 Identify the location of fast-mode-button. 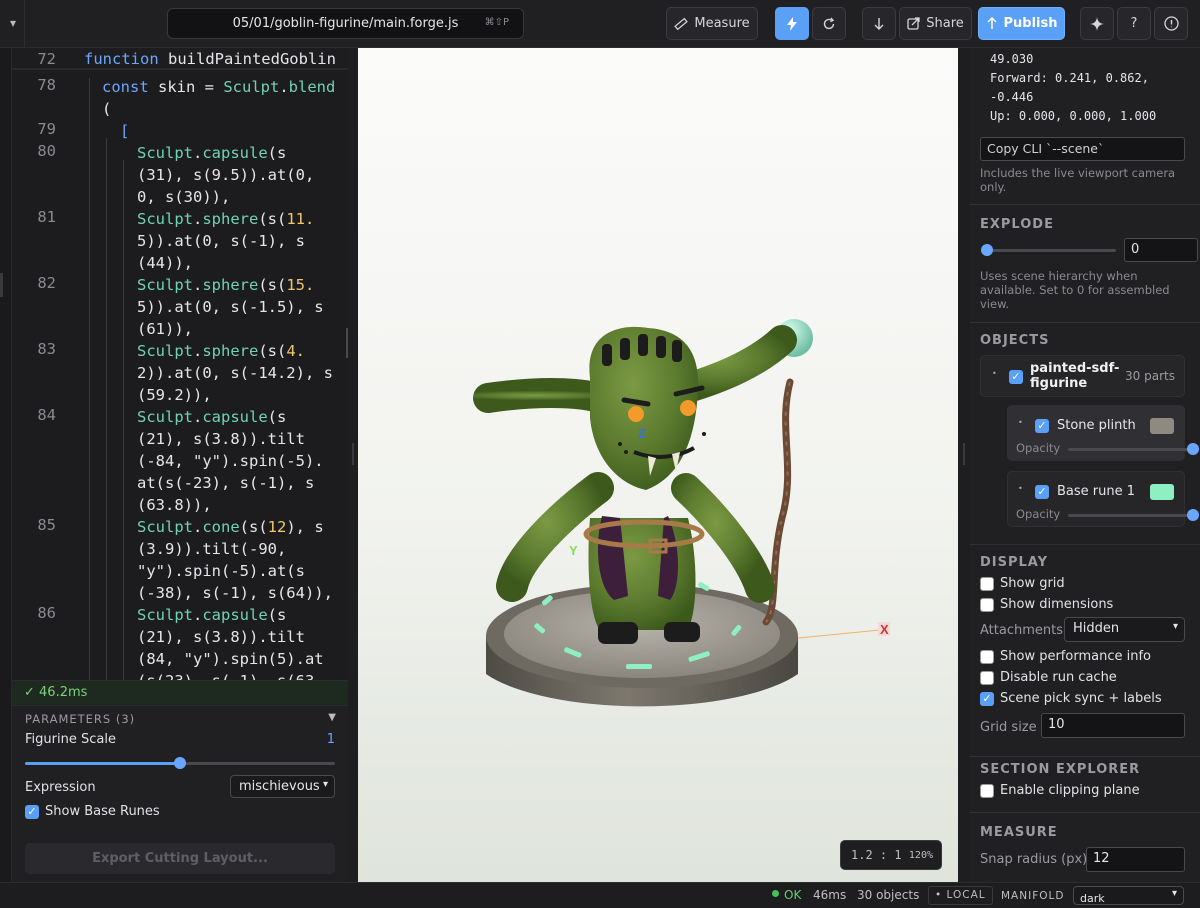
(792, 23).